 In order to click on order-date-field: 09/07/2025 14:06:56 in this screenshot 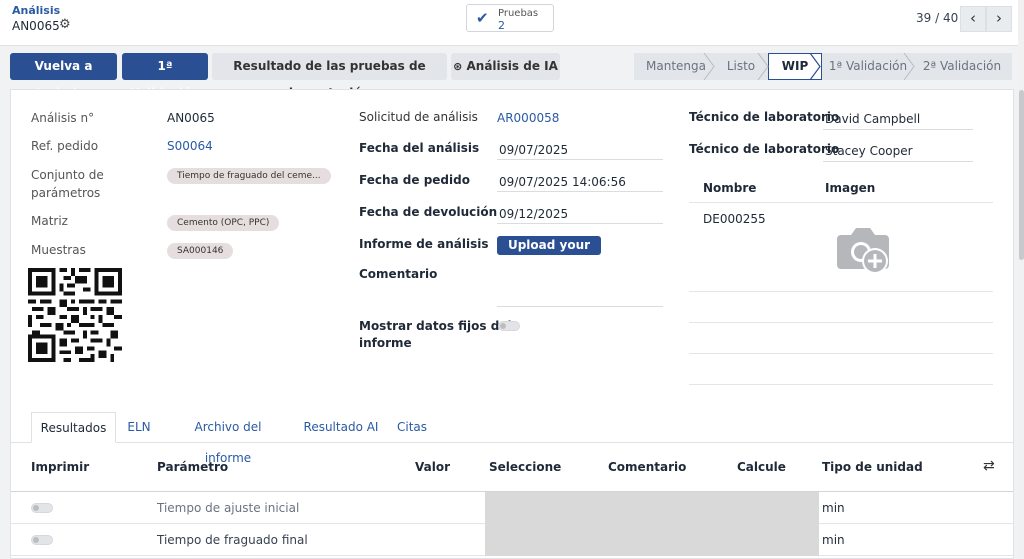, I will do `click(562, 182)`.